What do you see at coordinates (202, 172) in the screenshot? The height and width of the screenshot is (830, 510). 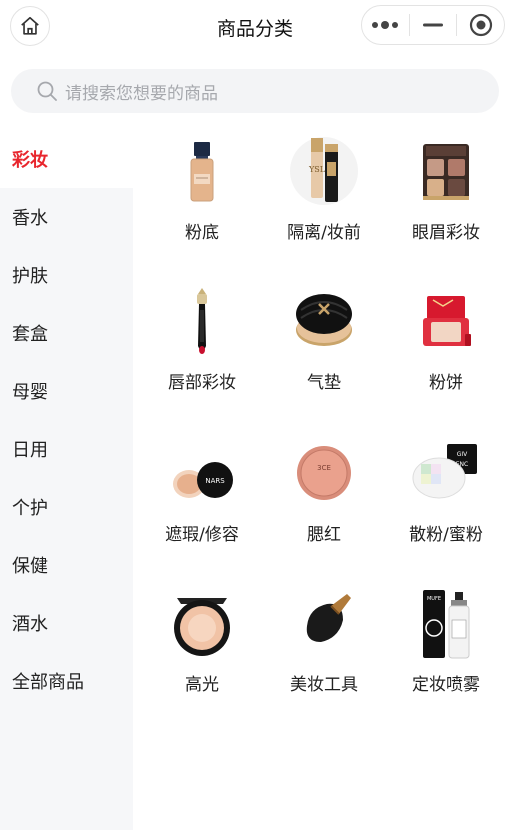 I see `foundation-bottle-icon` at bounding box center [202, 172].